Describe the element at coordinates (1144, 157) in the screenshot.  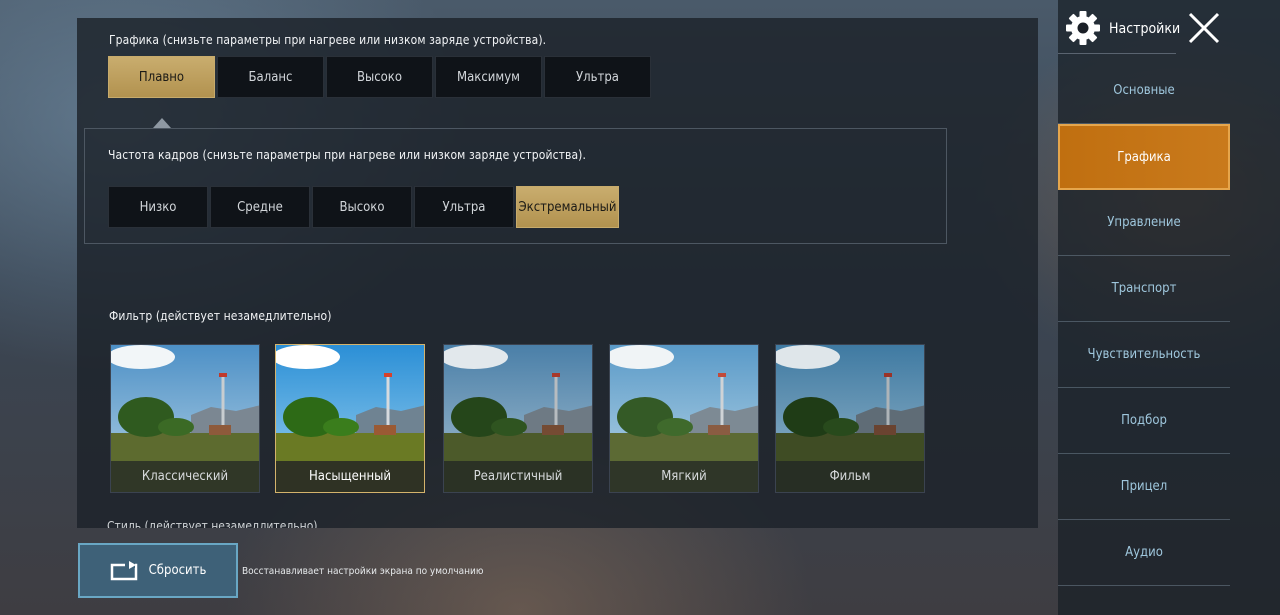
I see `sidebar-item-graphics: Графика` at that location.